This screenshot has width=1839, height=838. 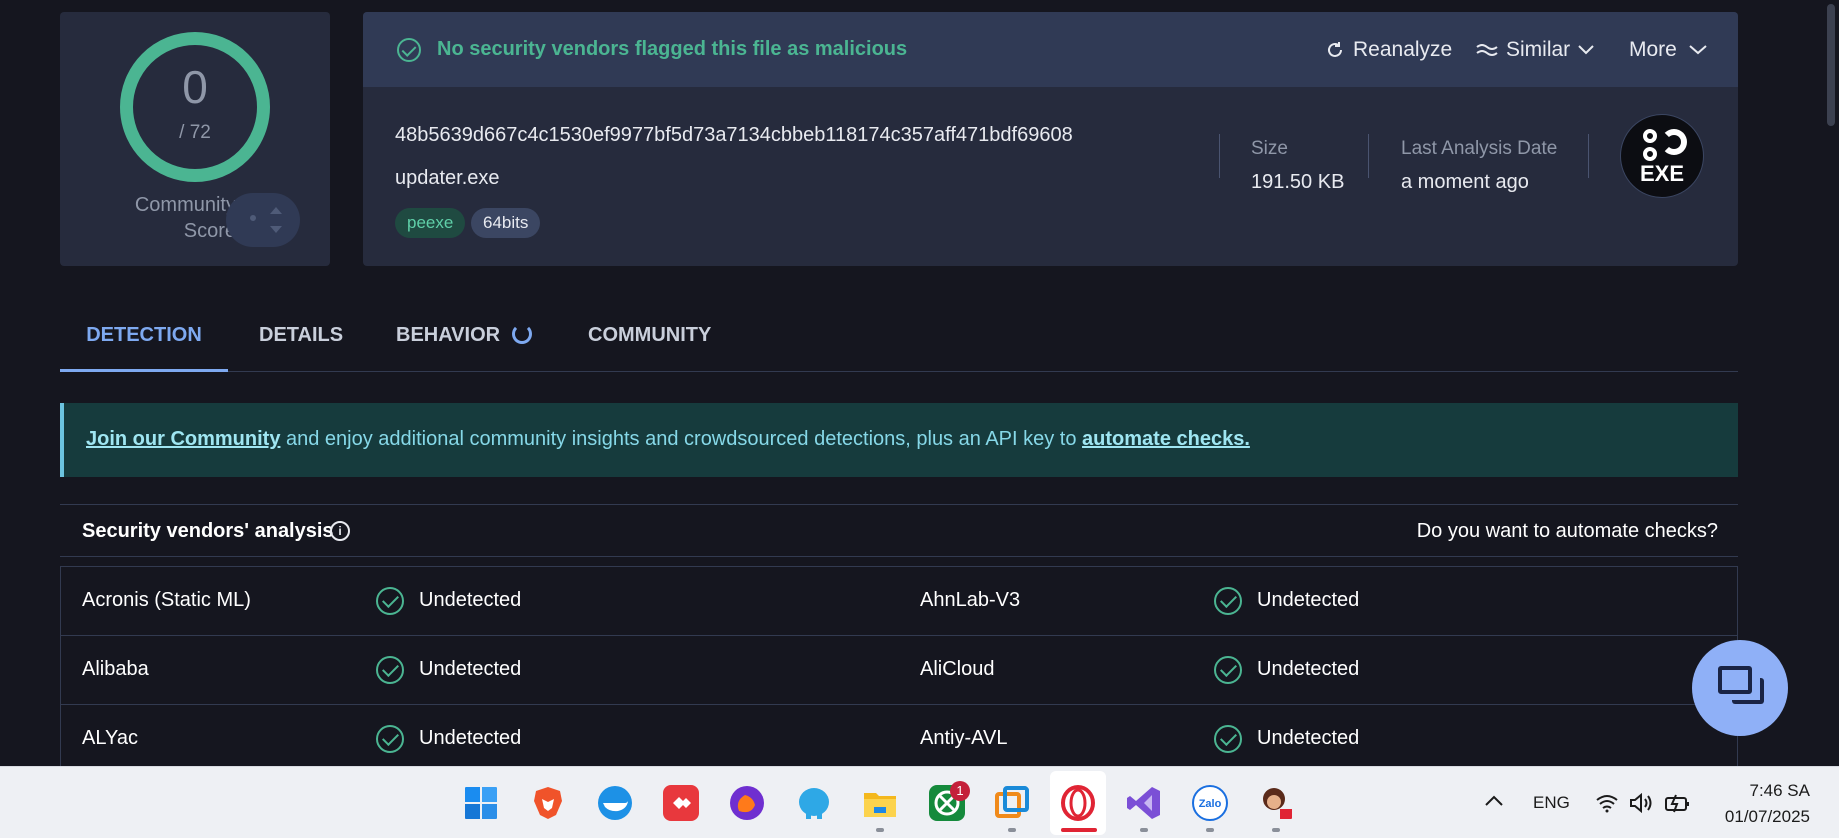 What do you see at coordinates (1487, 50) in the screenshot?
I see `similar-icon` at bounding box center [1487, 50].